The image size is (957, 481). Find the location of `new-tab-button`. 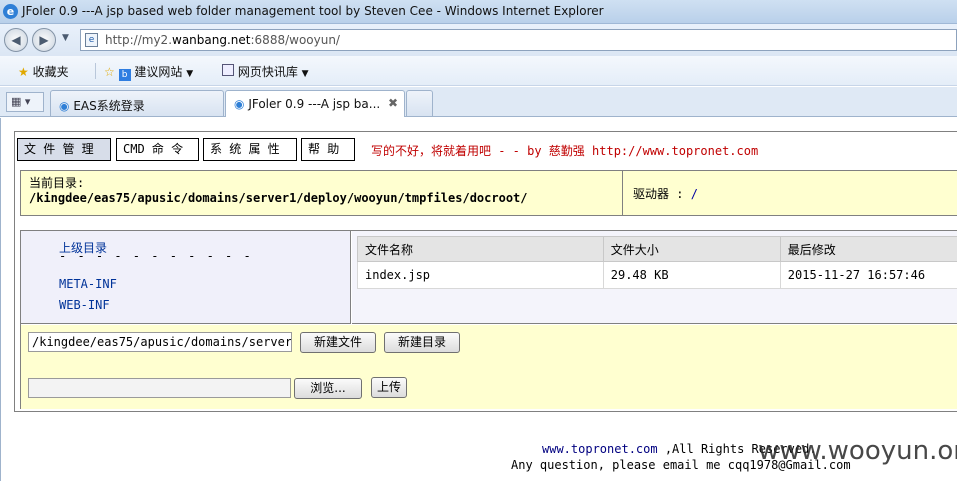

new-tab-button is located at coordinates (419, 103).